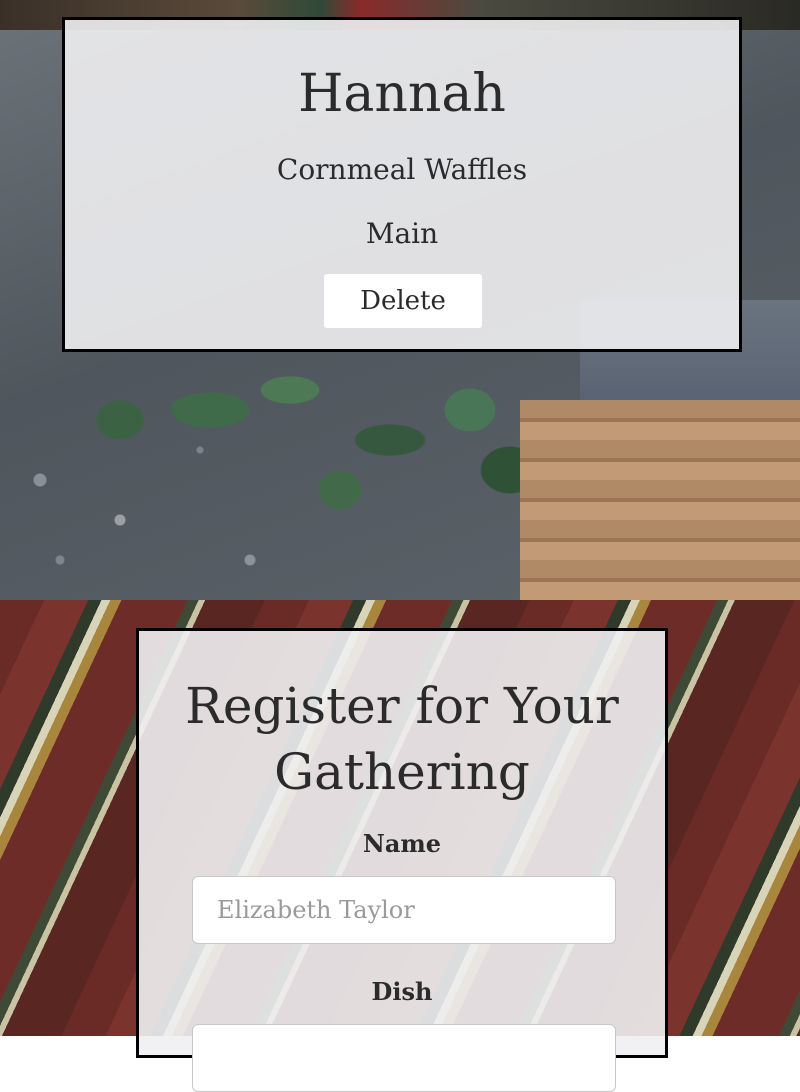 Image resolution: width=800 pixels, height=1092 pixels. Describe the element at coordinates (404, 1058) in the screenshot. I see `dish-input` at that location.